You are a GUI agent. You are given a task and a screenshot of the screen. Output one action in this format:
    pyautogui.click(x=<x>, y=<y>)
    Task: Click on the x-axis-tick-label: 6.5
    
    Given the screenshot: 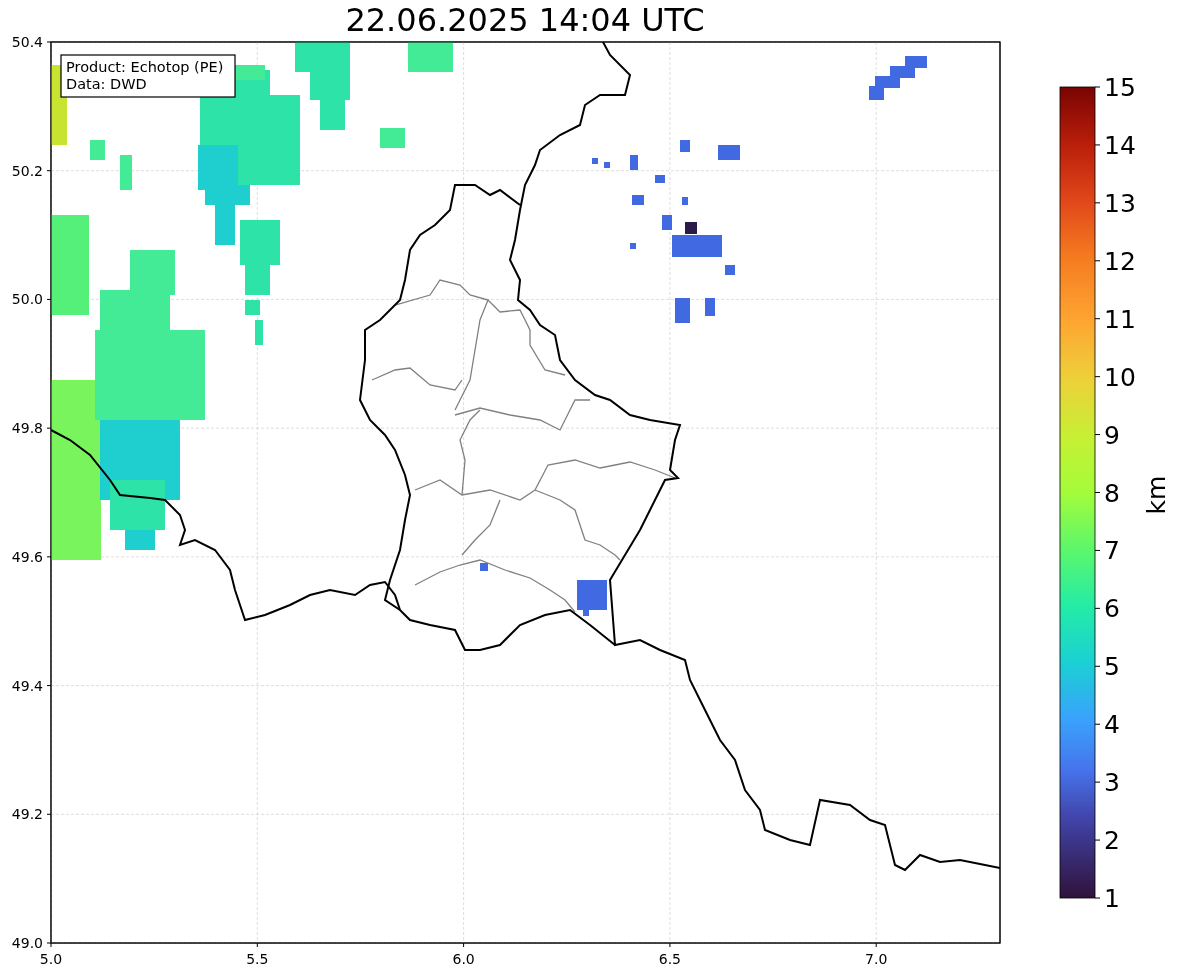 What is the action you would take?
    pyautogui.click(x=670, y=959)
    